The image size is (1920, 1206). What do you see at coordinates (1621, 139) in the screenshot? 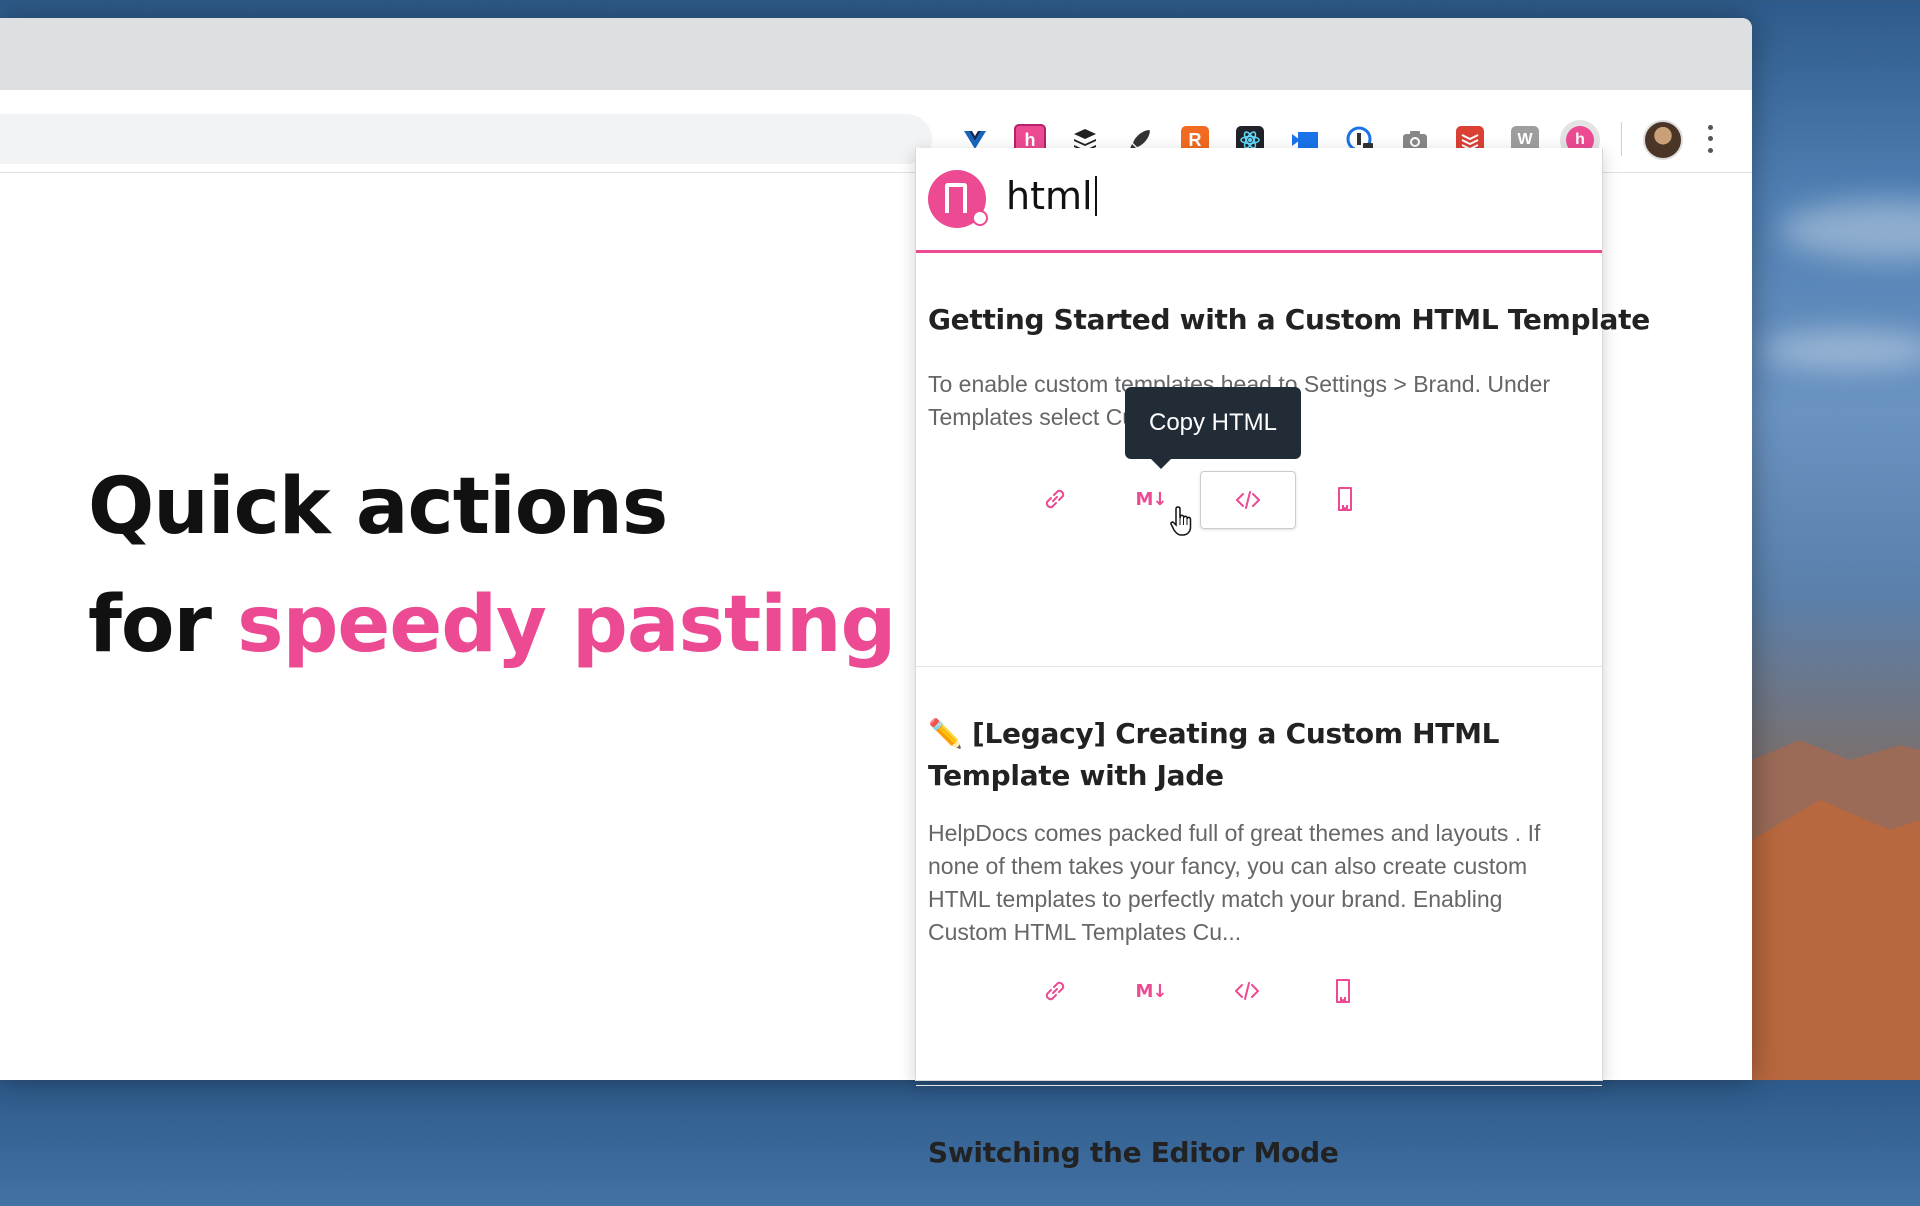
I see `toolbar-separator` at bounding box center [1621, 139].